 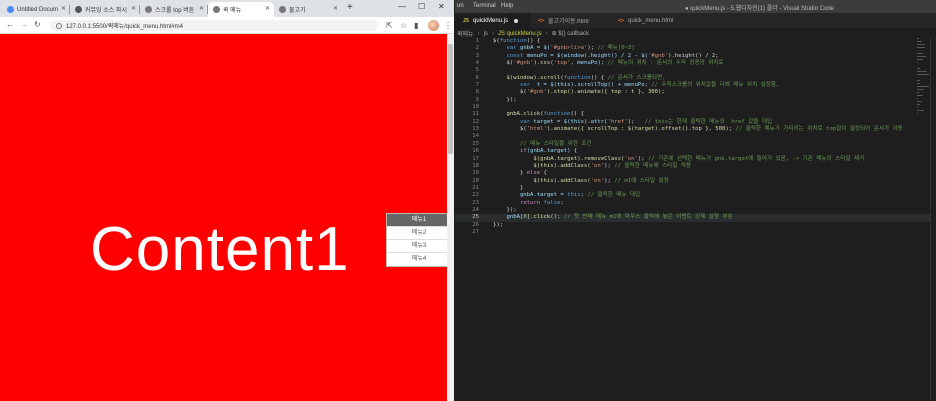 What do you see at coordinates (477, 48) in the screenshot?
I see `line-number: 2` at bounding box center [477, 48].